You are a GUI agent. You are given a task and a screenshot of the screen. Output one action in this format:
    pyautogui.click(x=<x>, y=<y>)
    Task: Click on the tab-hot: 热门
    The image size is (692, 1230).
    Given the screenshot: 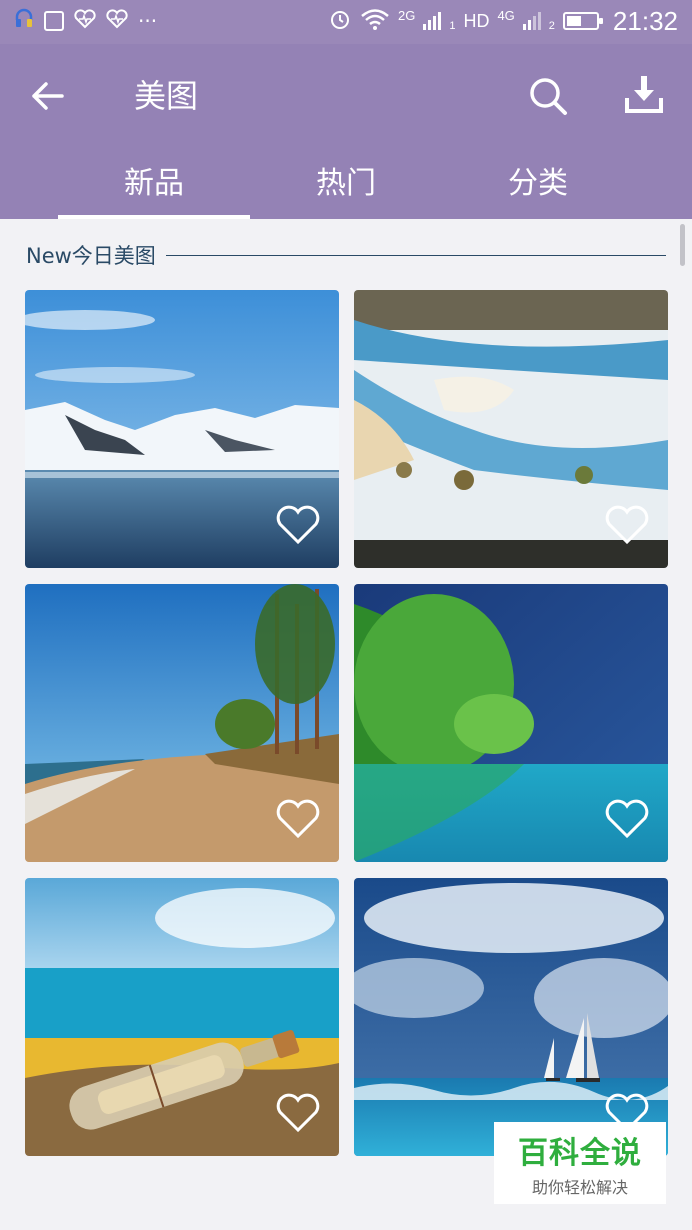 What is the action you would take?
    pyautogui.click(x=346, y=179)
    